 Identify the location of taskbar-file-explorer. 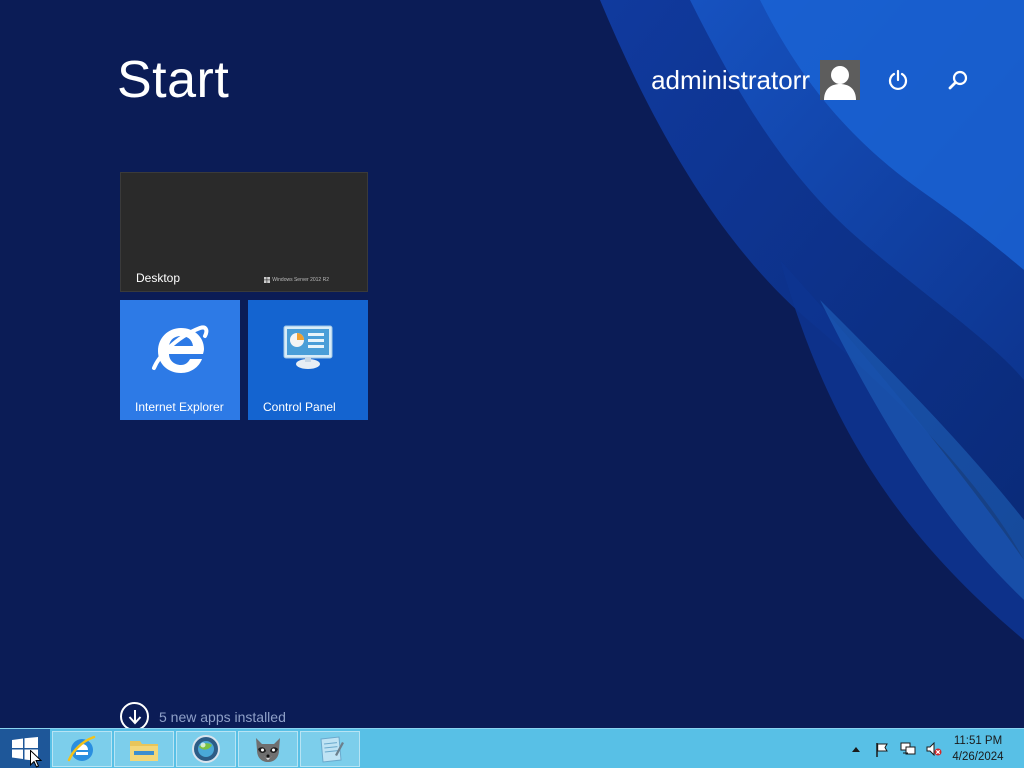
(144, 749).